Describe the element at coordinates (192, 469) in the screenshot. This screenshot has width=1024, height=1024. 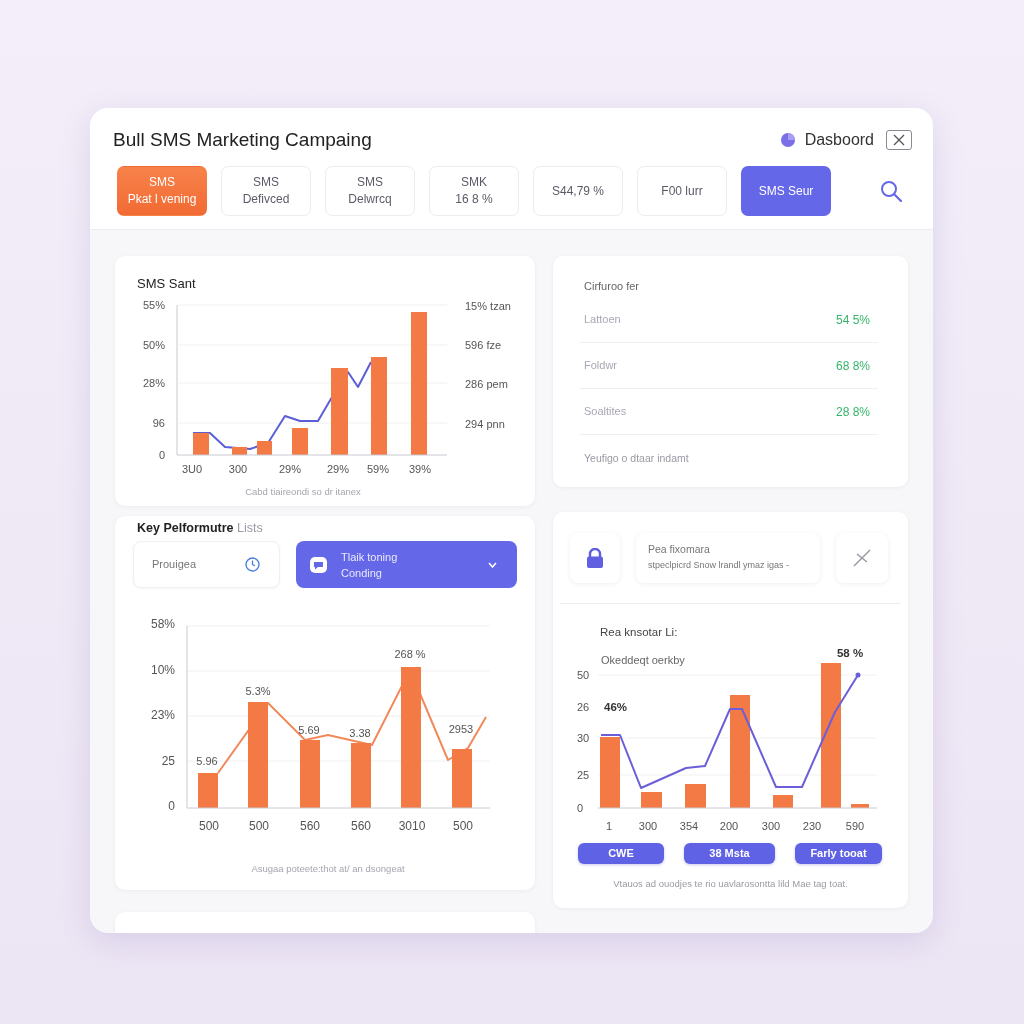
I see `axis-label: 3U0` at that location.